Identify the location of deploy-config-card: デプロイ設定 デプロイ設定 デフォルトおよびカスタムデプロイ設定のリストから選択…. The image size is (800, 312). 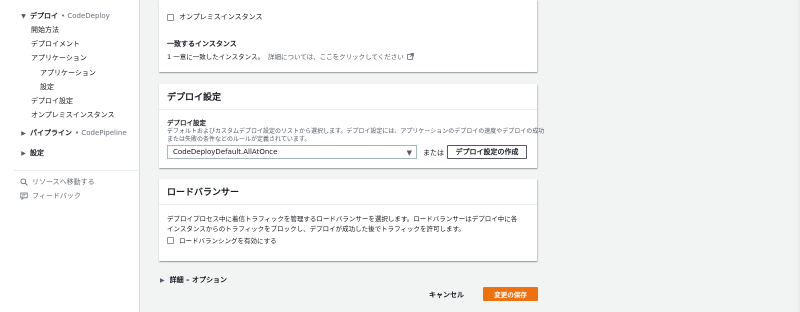
(351, 126).